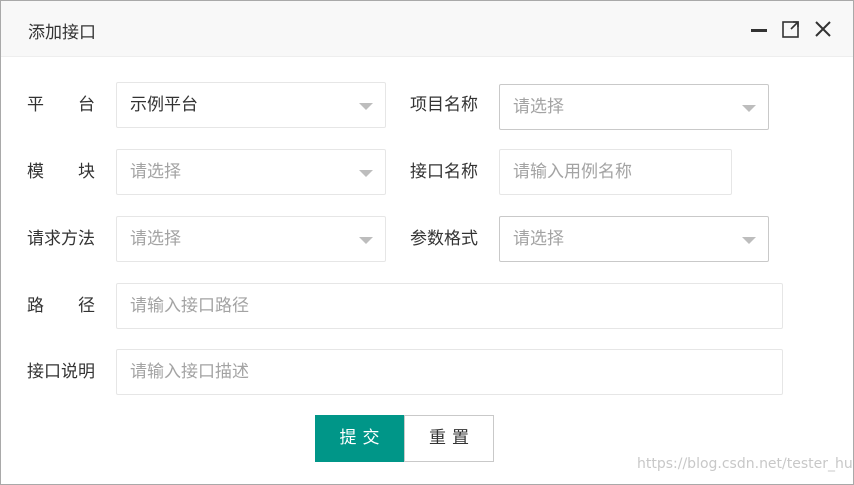 The image size is (854, 485). I want to click on path-input: 请输入接口路径, so click(449, 306).